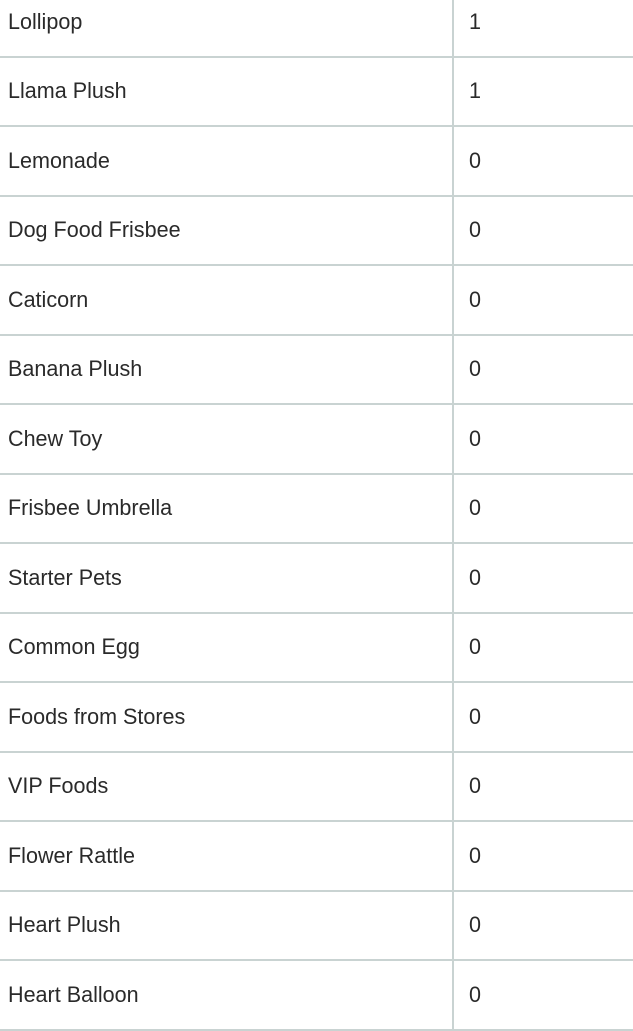  What do you see at coordinates (227, 508) in the screenshot?
I see `item-name-cell: Frisbee Umbrella` at bounding box center [227, 508].